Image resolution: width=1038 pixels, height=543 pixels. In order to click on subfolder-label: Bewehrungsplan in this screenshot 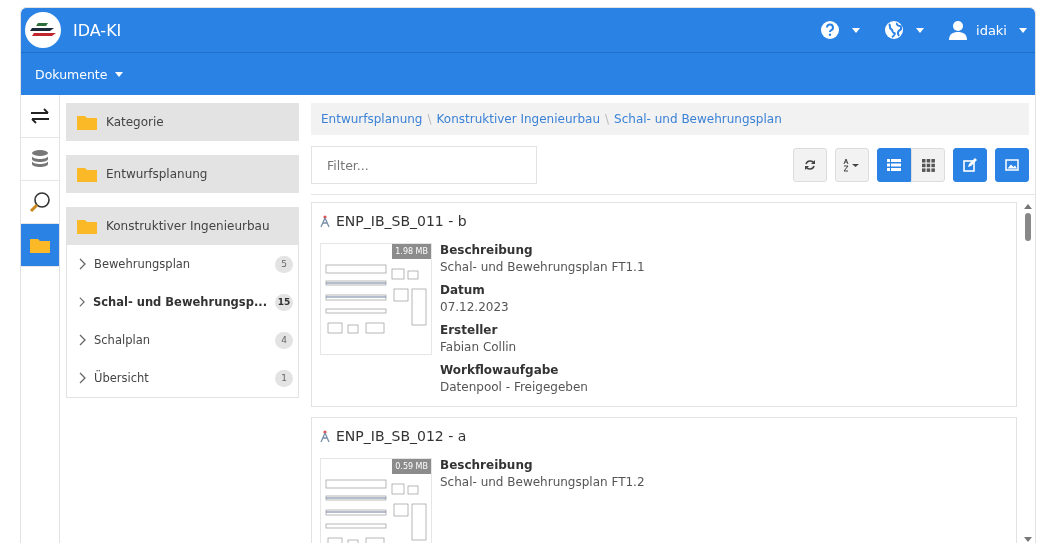, I will do `click(143, 264)`.